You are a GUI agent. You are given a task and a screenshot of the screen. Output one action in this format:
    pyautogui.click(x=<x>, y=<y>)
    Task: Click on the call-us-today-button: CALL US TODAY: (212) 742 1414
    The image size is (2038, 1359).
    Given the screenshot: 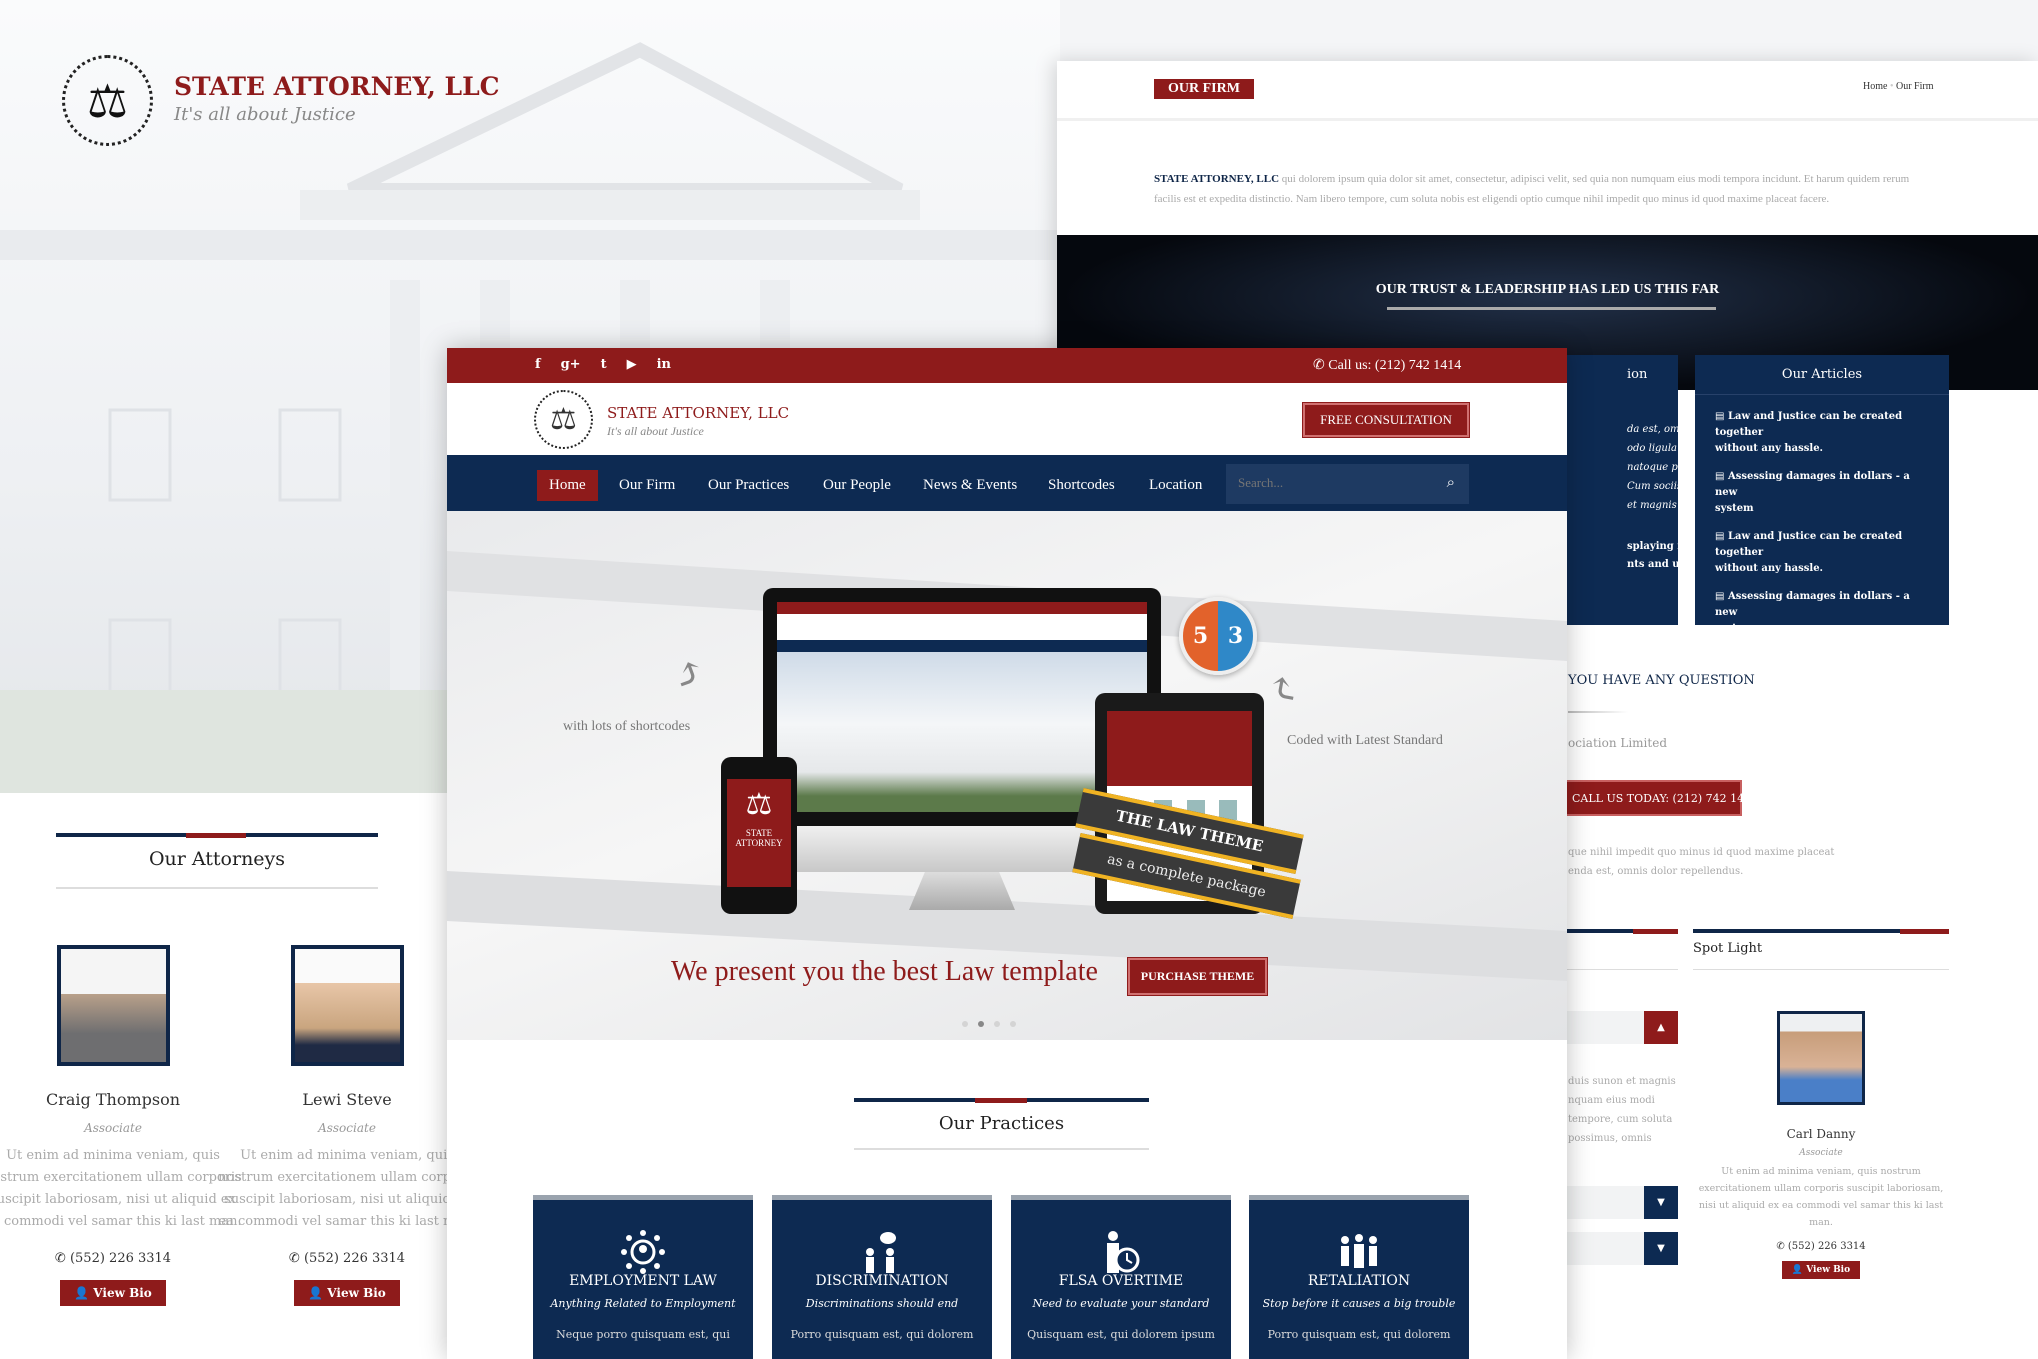 What is the action you would take?
    pyautogui.click(x=1660, y=798)
    